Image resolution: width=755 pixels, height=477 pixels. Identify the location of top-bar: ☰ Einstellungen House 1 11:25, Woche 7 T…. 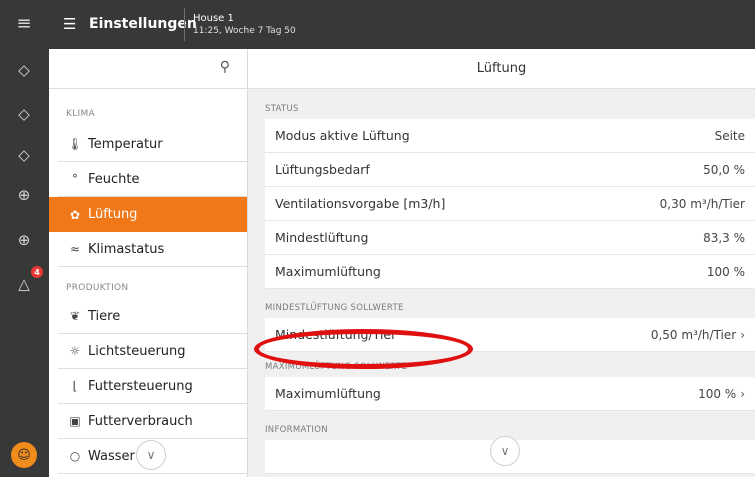
(402, 24).